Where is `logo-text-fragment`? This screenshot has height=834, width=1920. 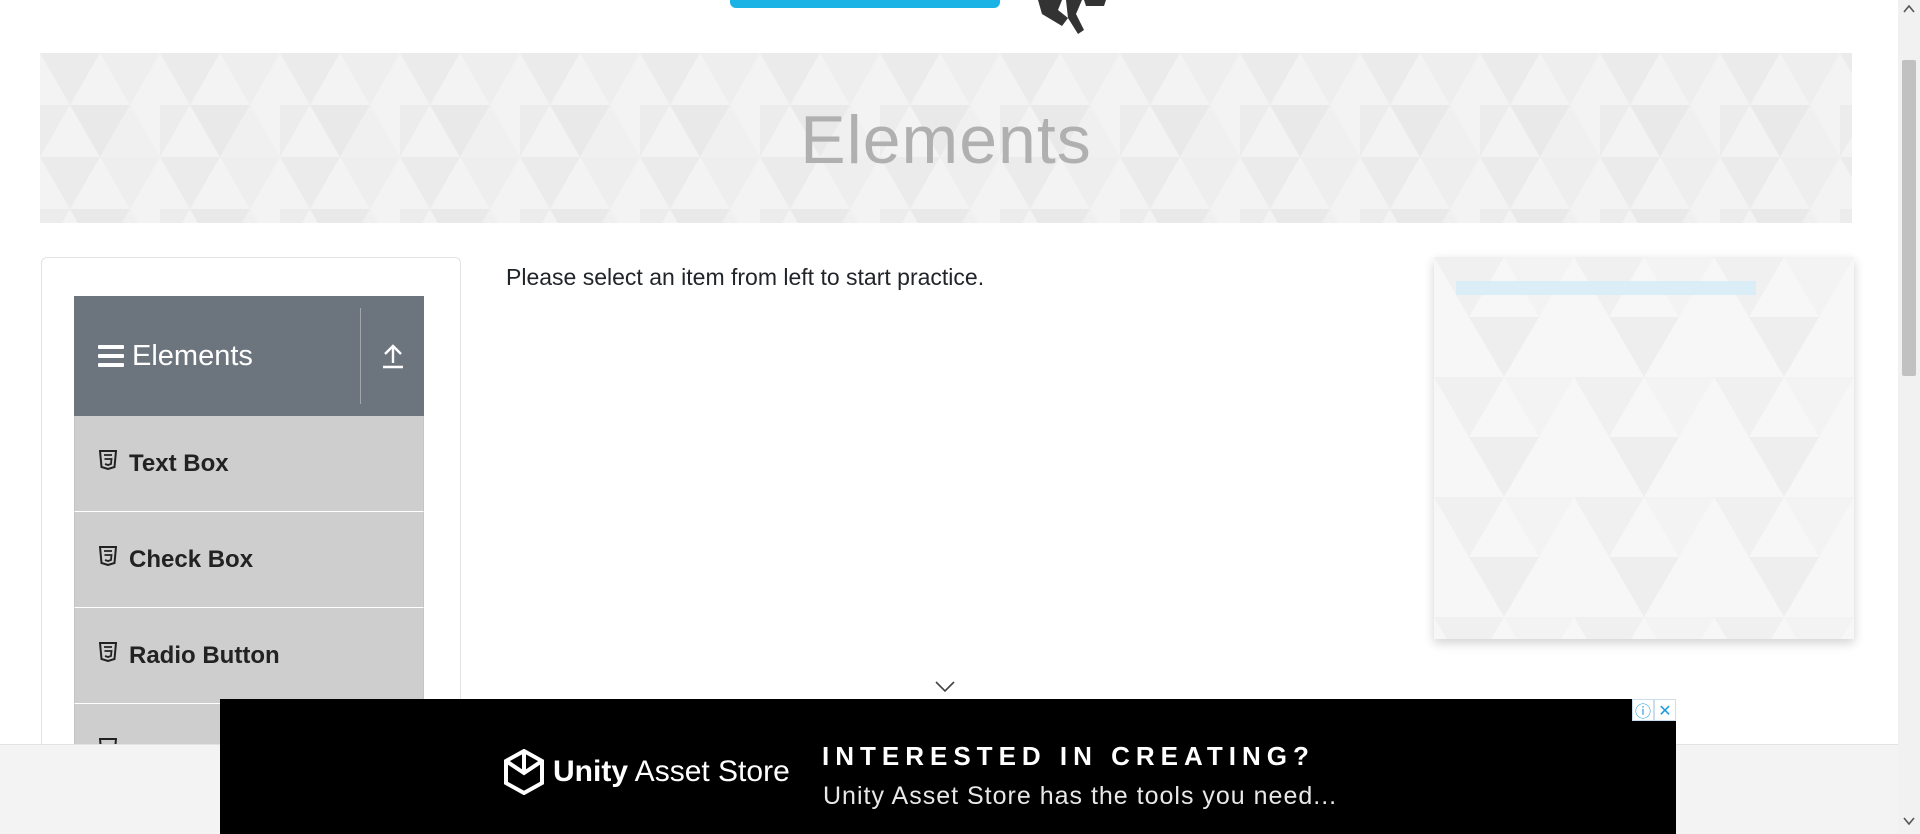 logo-text-fragment is located at coordinates (865, 4).